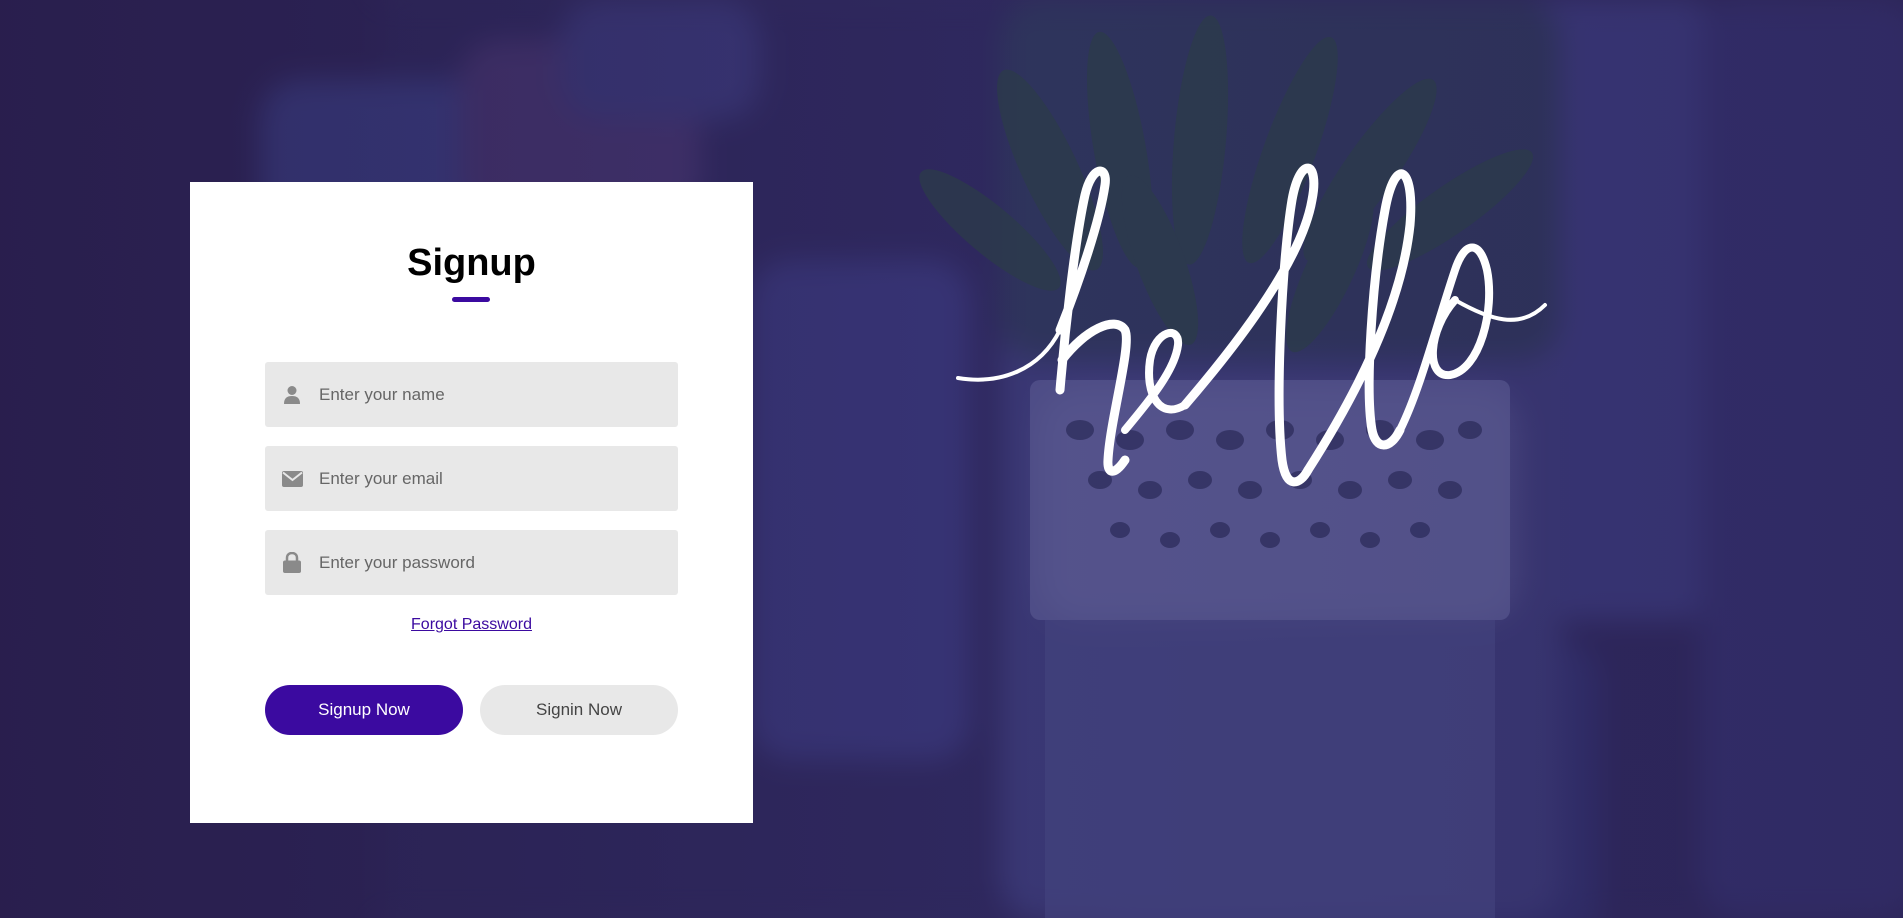  I want to click on user-icon, so click(292, 395).